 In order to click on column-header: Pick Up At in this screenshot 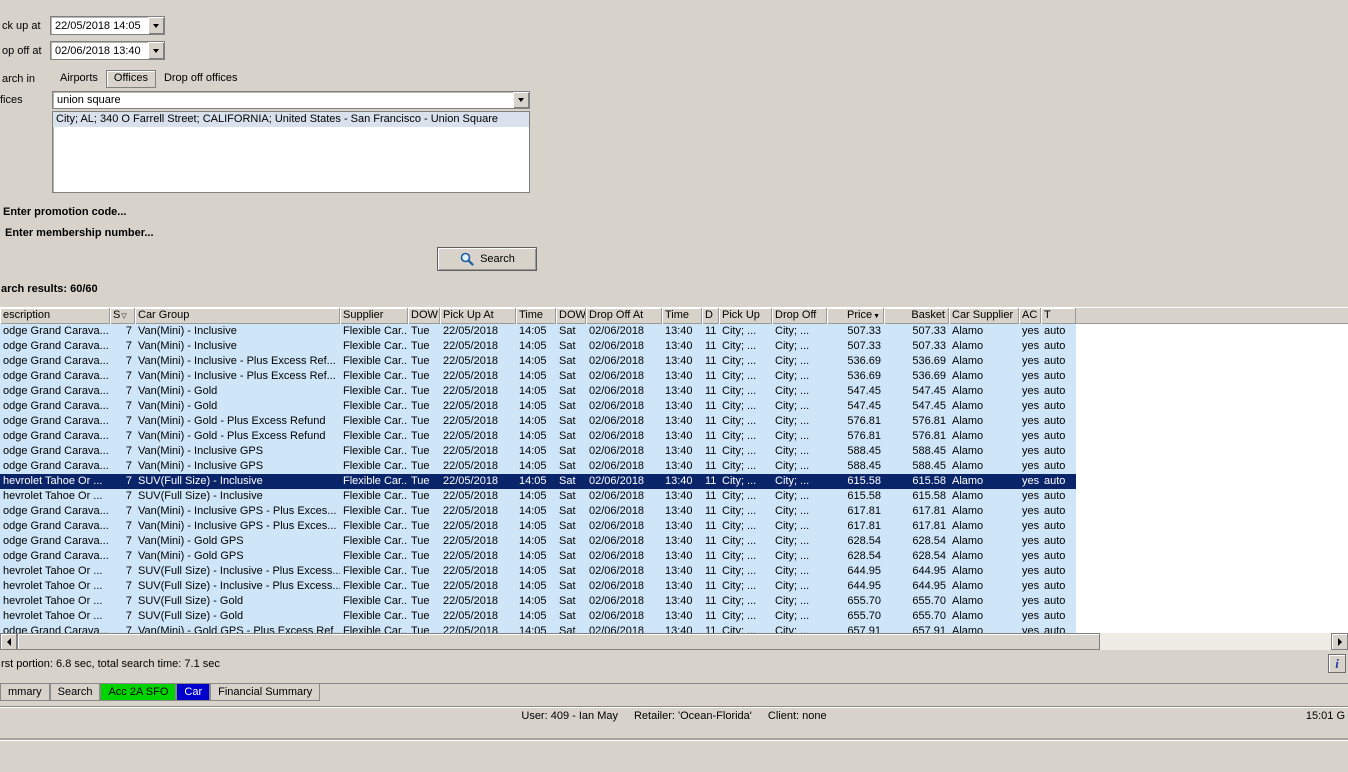, I will do `click(478, 316)`.